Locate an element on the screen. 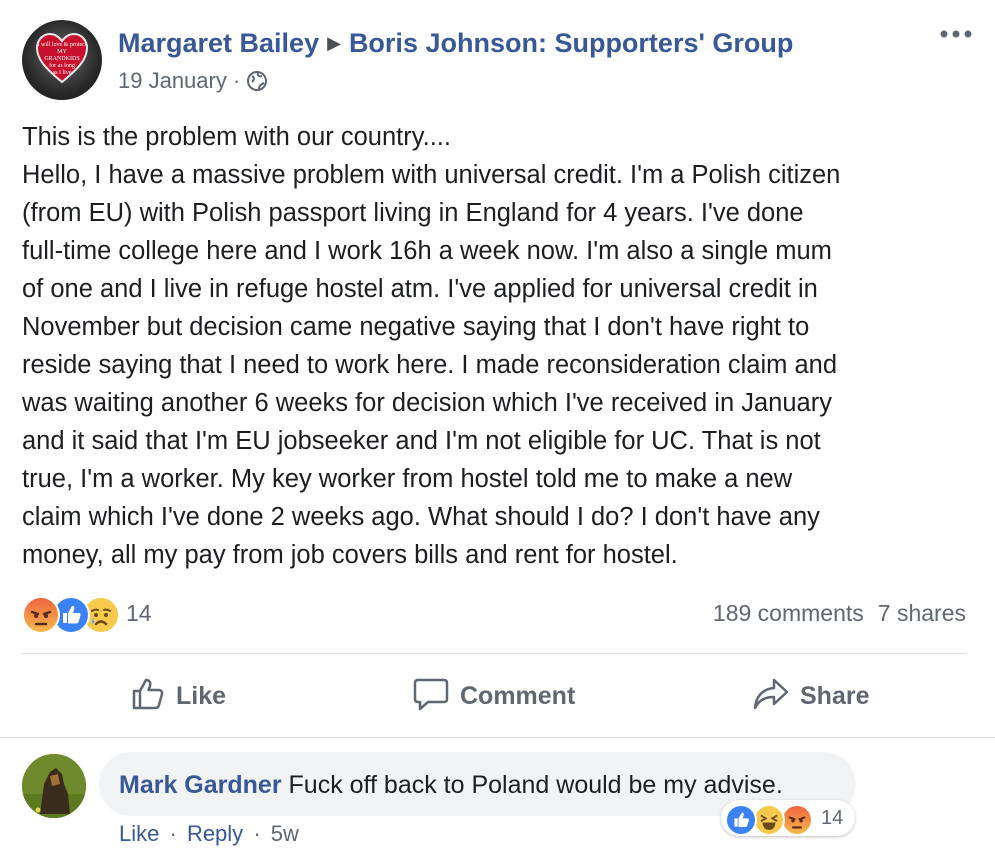 This screenshot has height=862, width=995. shares-count-link: 7 shares is located at coordinates (922, 613).